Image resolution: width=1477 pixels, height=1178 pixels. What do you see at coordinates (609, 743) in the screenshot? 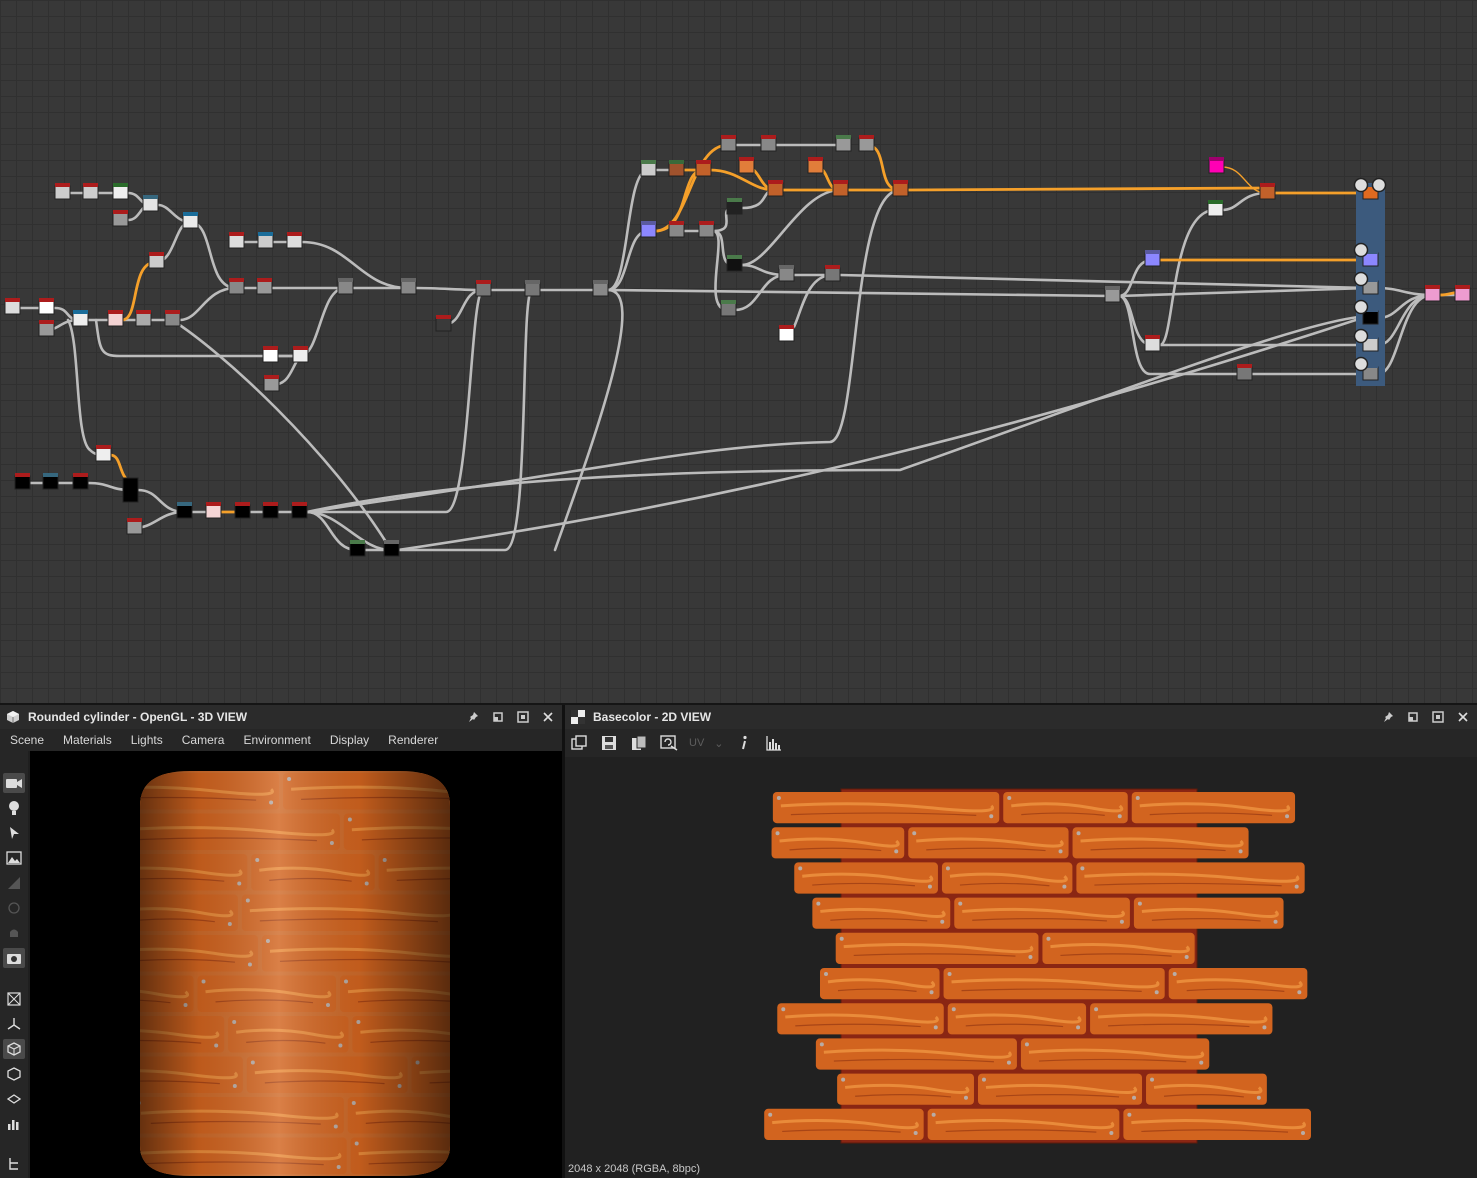
I see `save-icon` at bounding box center [609, 743].